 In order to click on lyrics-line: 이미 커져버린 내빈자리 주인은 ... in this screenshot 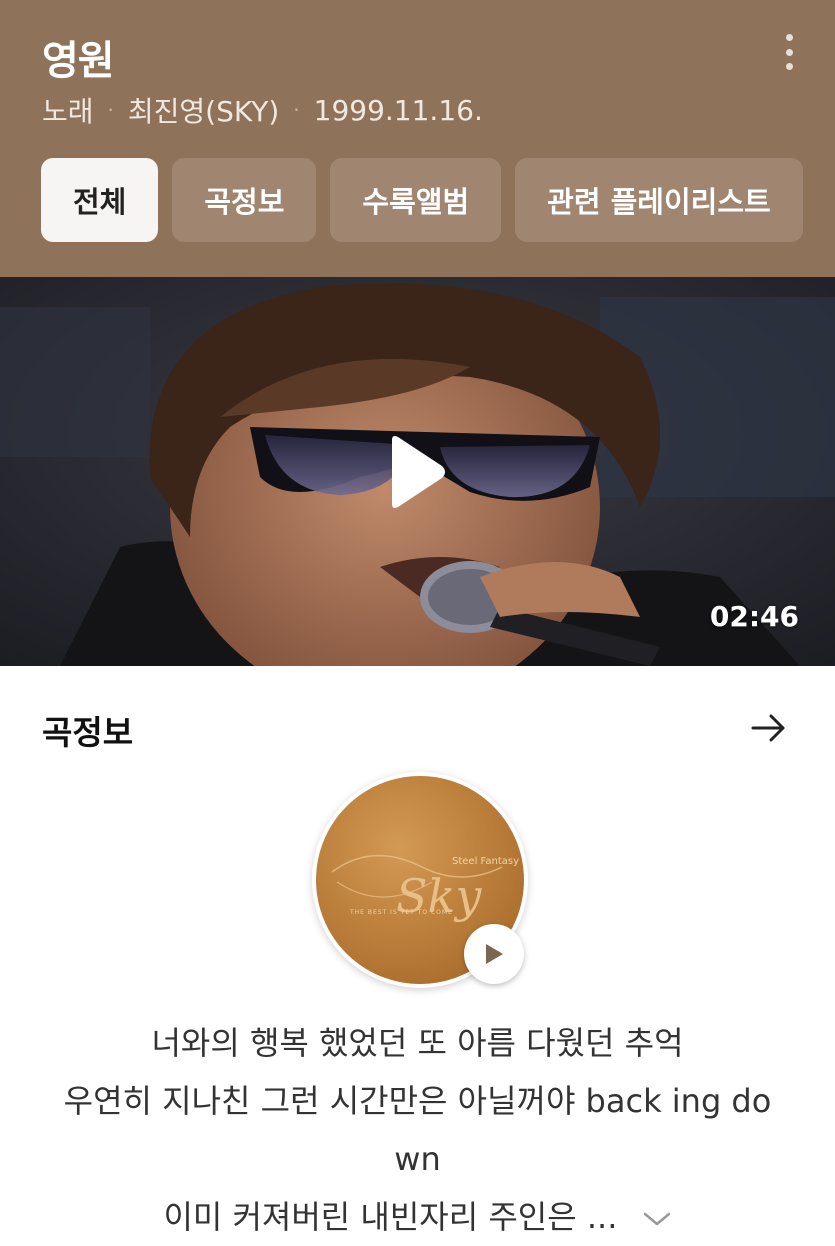, I will do `click(390, 1217)`.